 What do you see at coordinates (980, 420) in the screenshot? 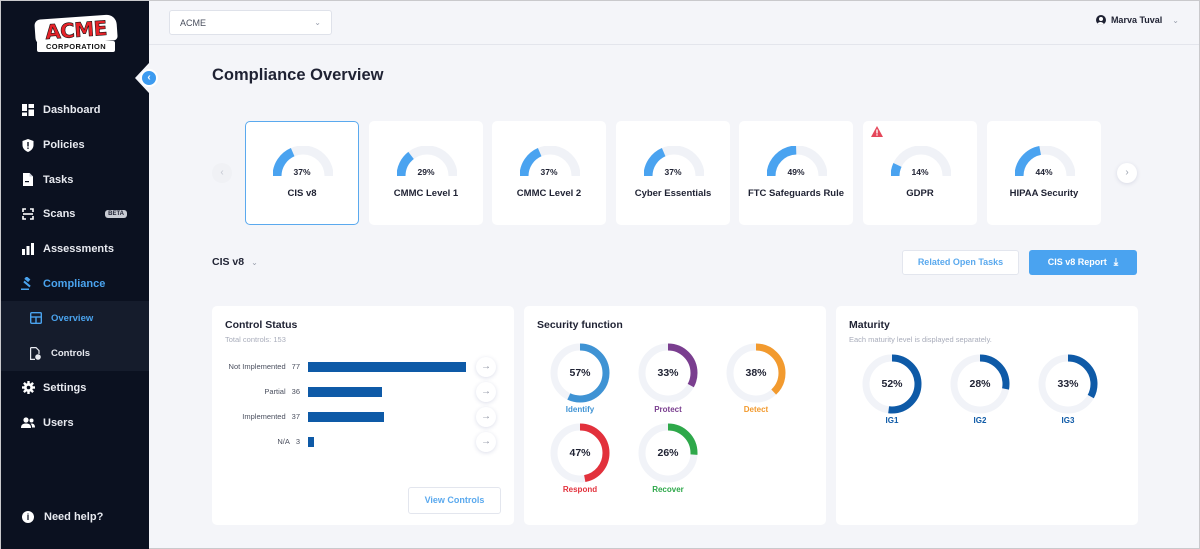
I see `donut-label: IG2` at bounding box center [980, 420].